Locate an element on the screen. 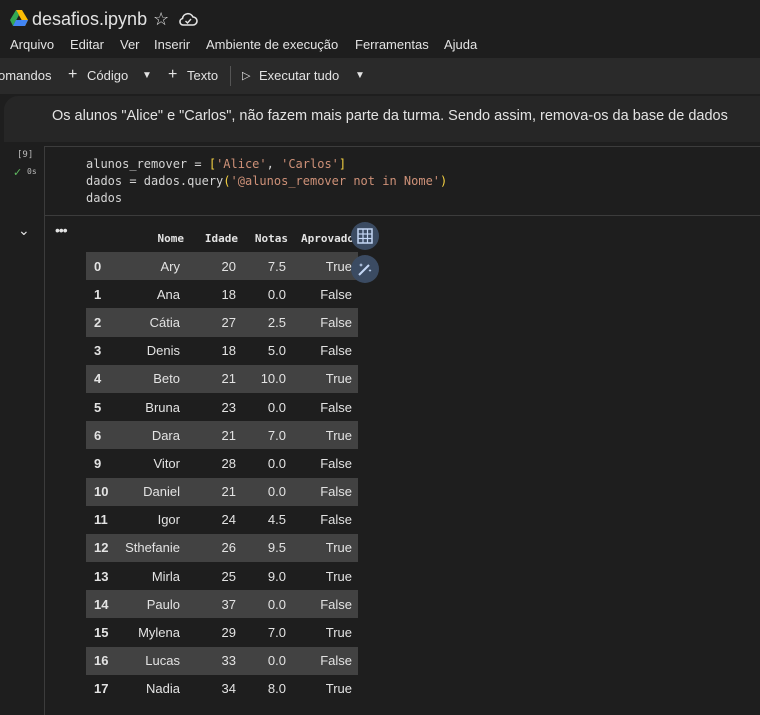  cell-idade: 37 is located at coordinates (215, 604).